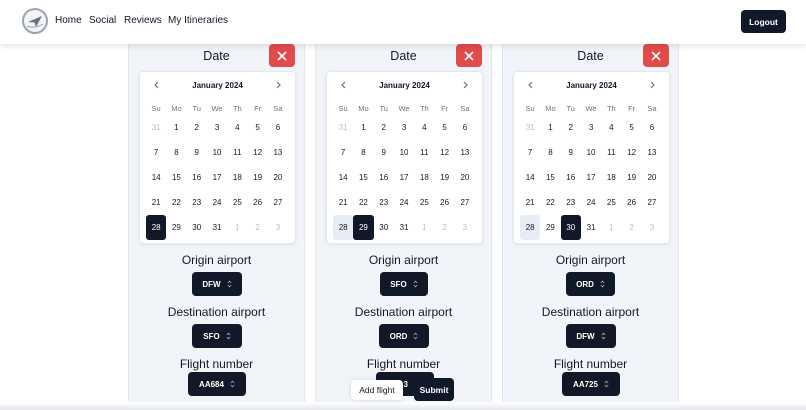  What do you see at coordinates (591, 336) in the screenshot?
I see `destination-select: DFW` at bounding box center [591, 336].